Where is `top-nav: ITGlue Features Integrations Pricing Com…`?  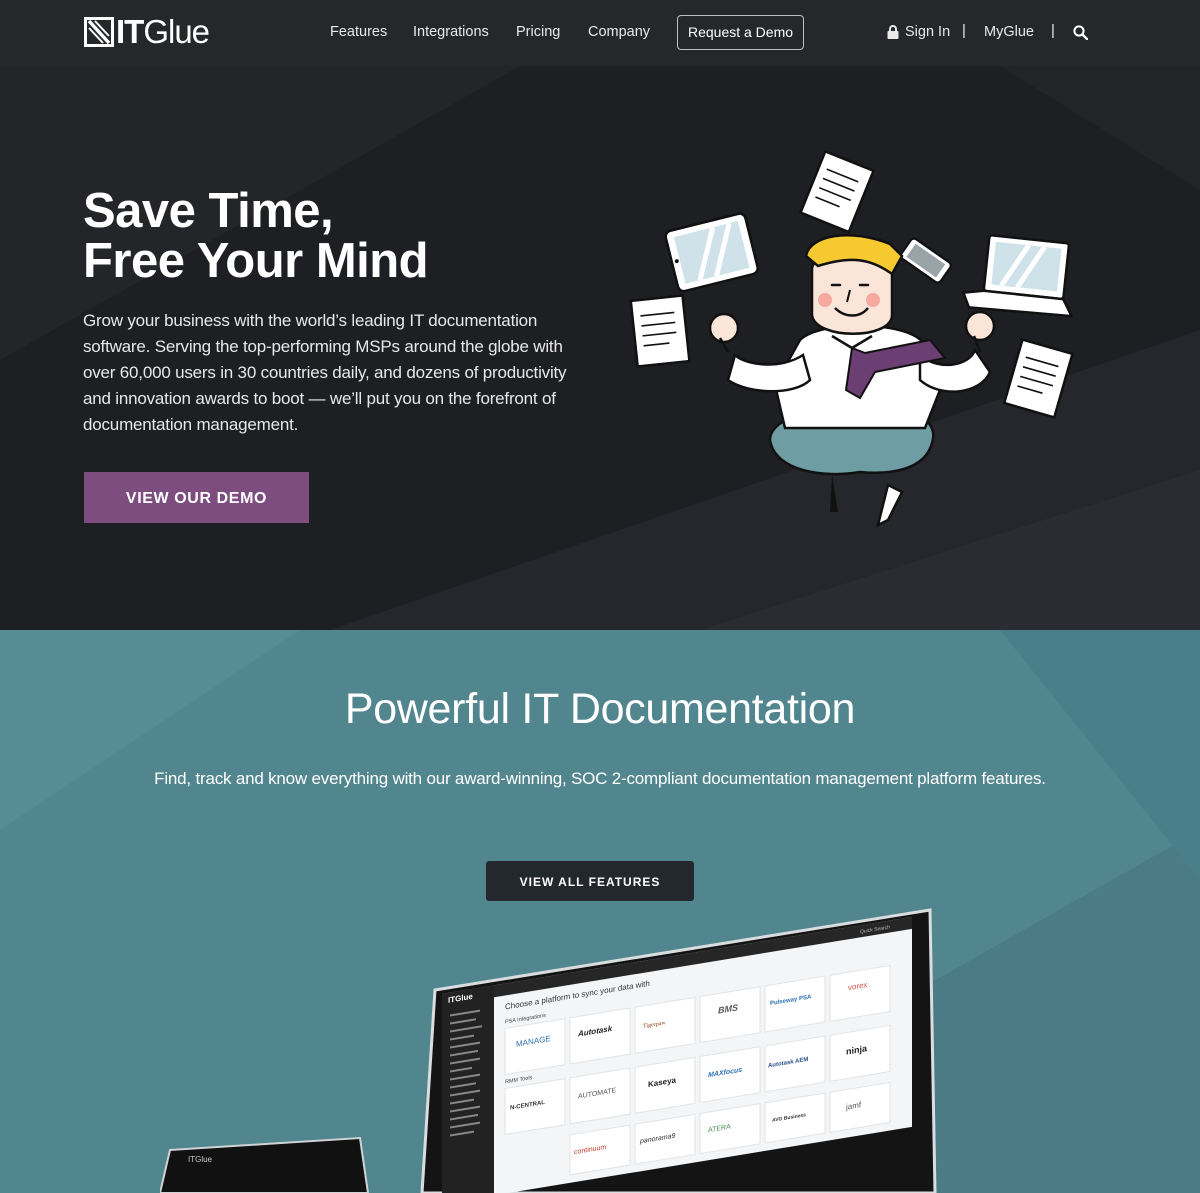
top-nav: ITGlue Features Integrations Pricing Com… is located at coordinates (600, 33).